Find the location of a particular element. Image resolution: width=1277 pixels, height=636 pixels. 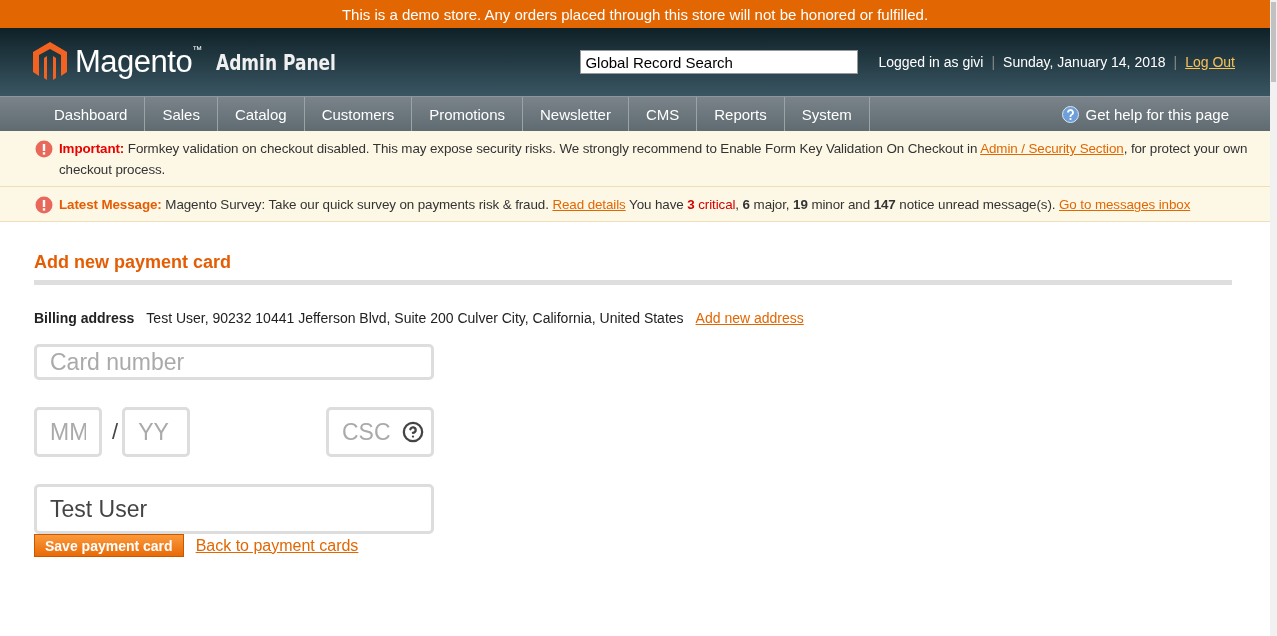

logout-link: Log Out is located at coordinates (1210, 62).